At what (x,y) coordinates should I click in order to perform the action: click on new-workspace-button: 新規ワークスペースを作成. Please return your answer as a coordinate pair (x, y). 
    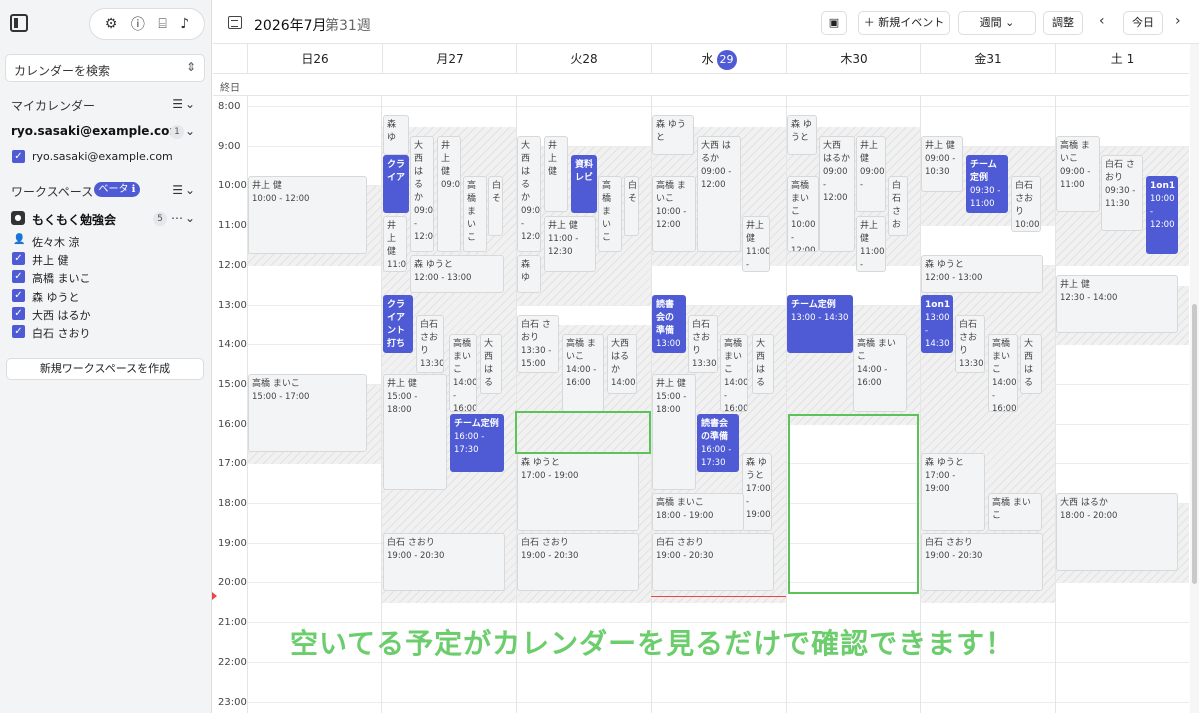
    Looking at the image, I should click on (105, 369).